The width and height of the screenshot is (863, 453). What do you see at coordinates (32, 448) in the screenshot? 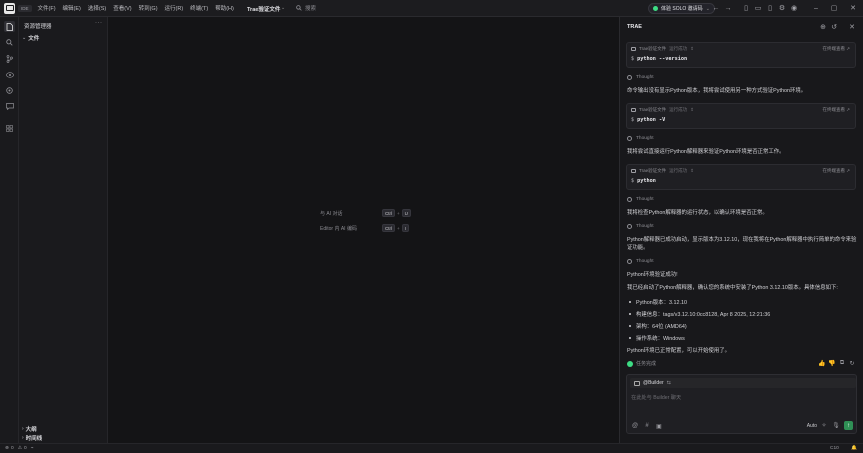
I see `ports-icon: ⌁` at bounding box center [32, 448].